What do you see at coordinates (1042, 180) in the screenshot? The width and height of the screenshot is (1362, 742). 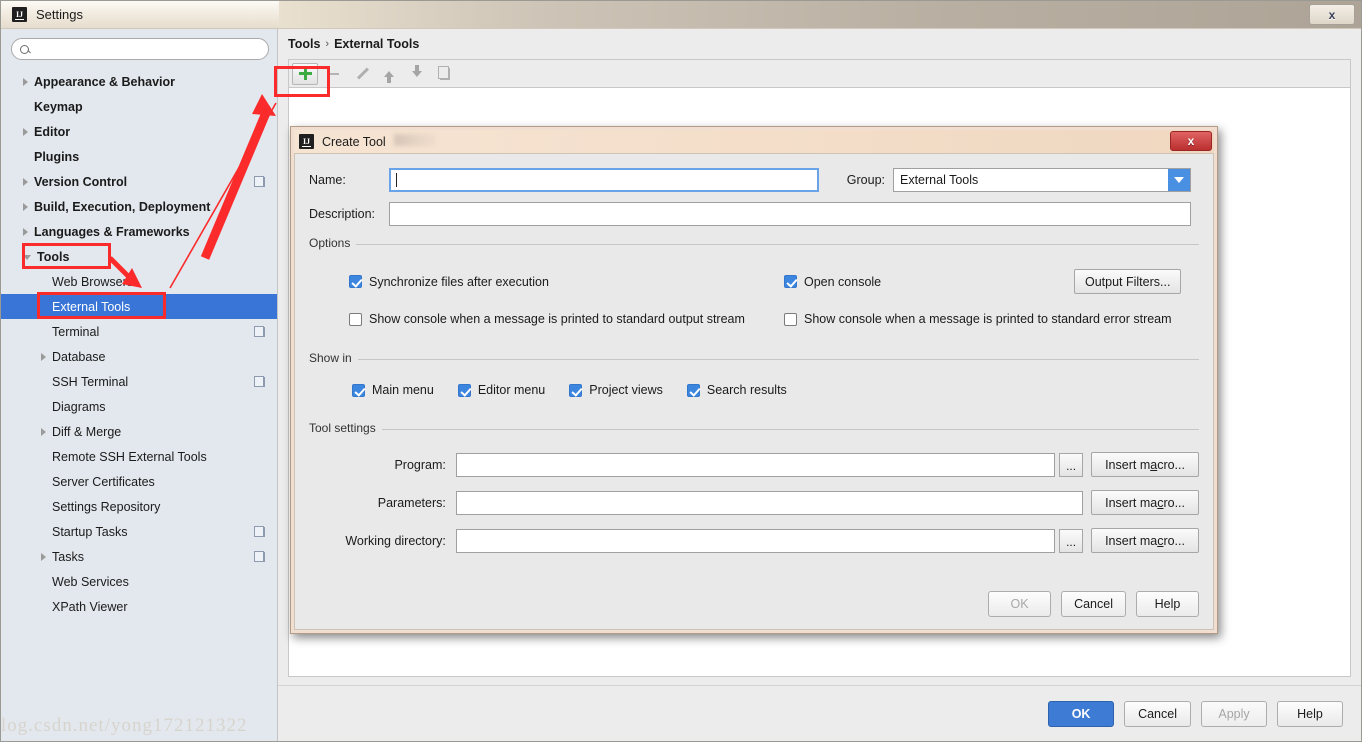 I see `group-combobox: External Tools` at bounding box center [1042, 180].